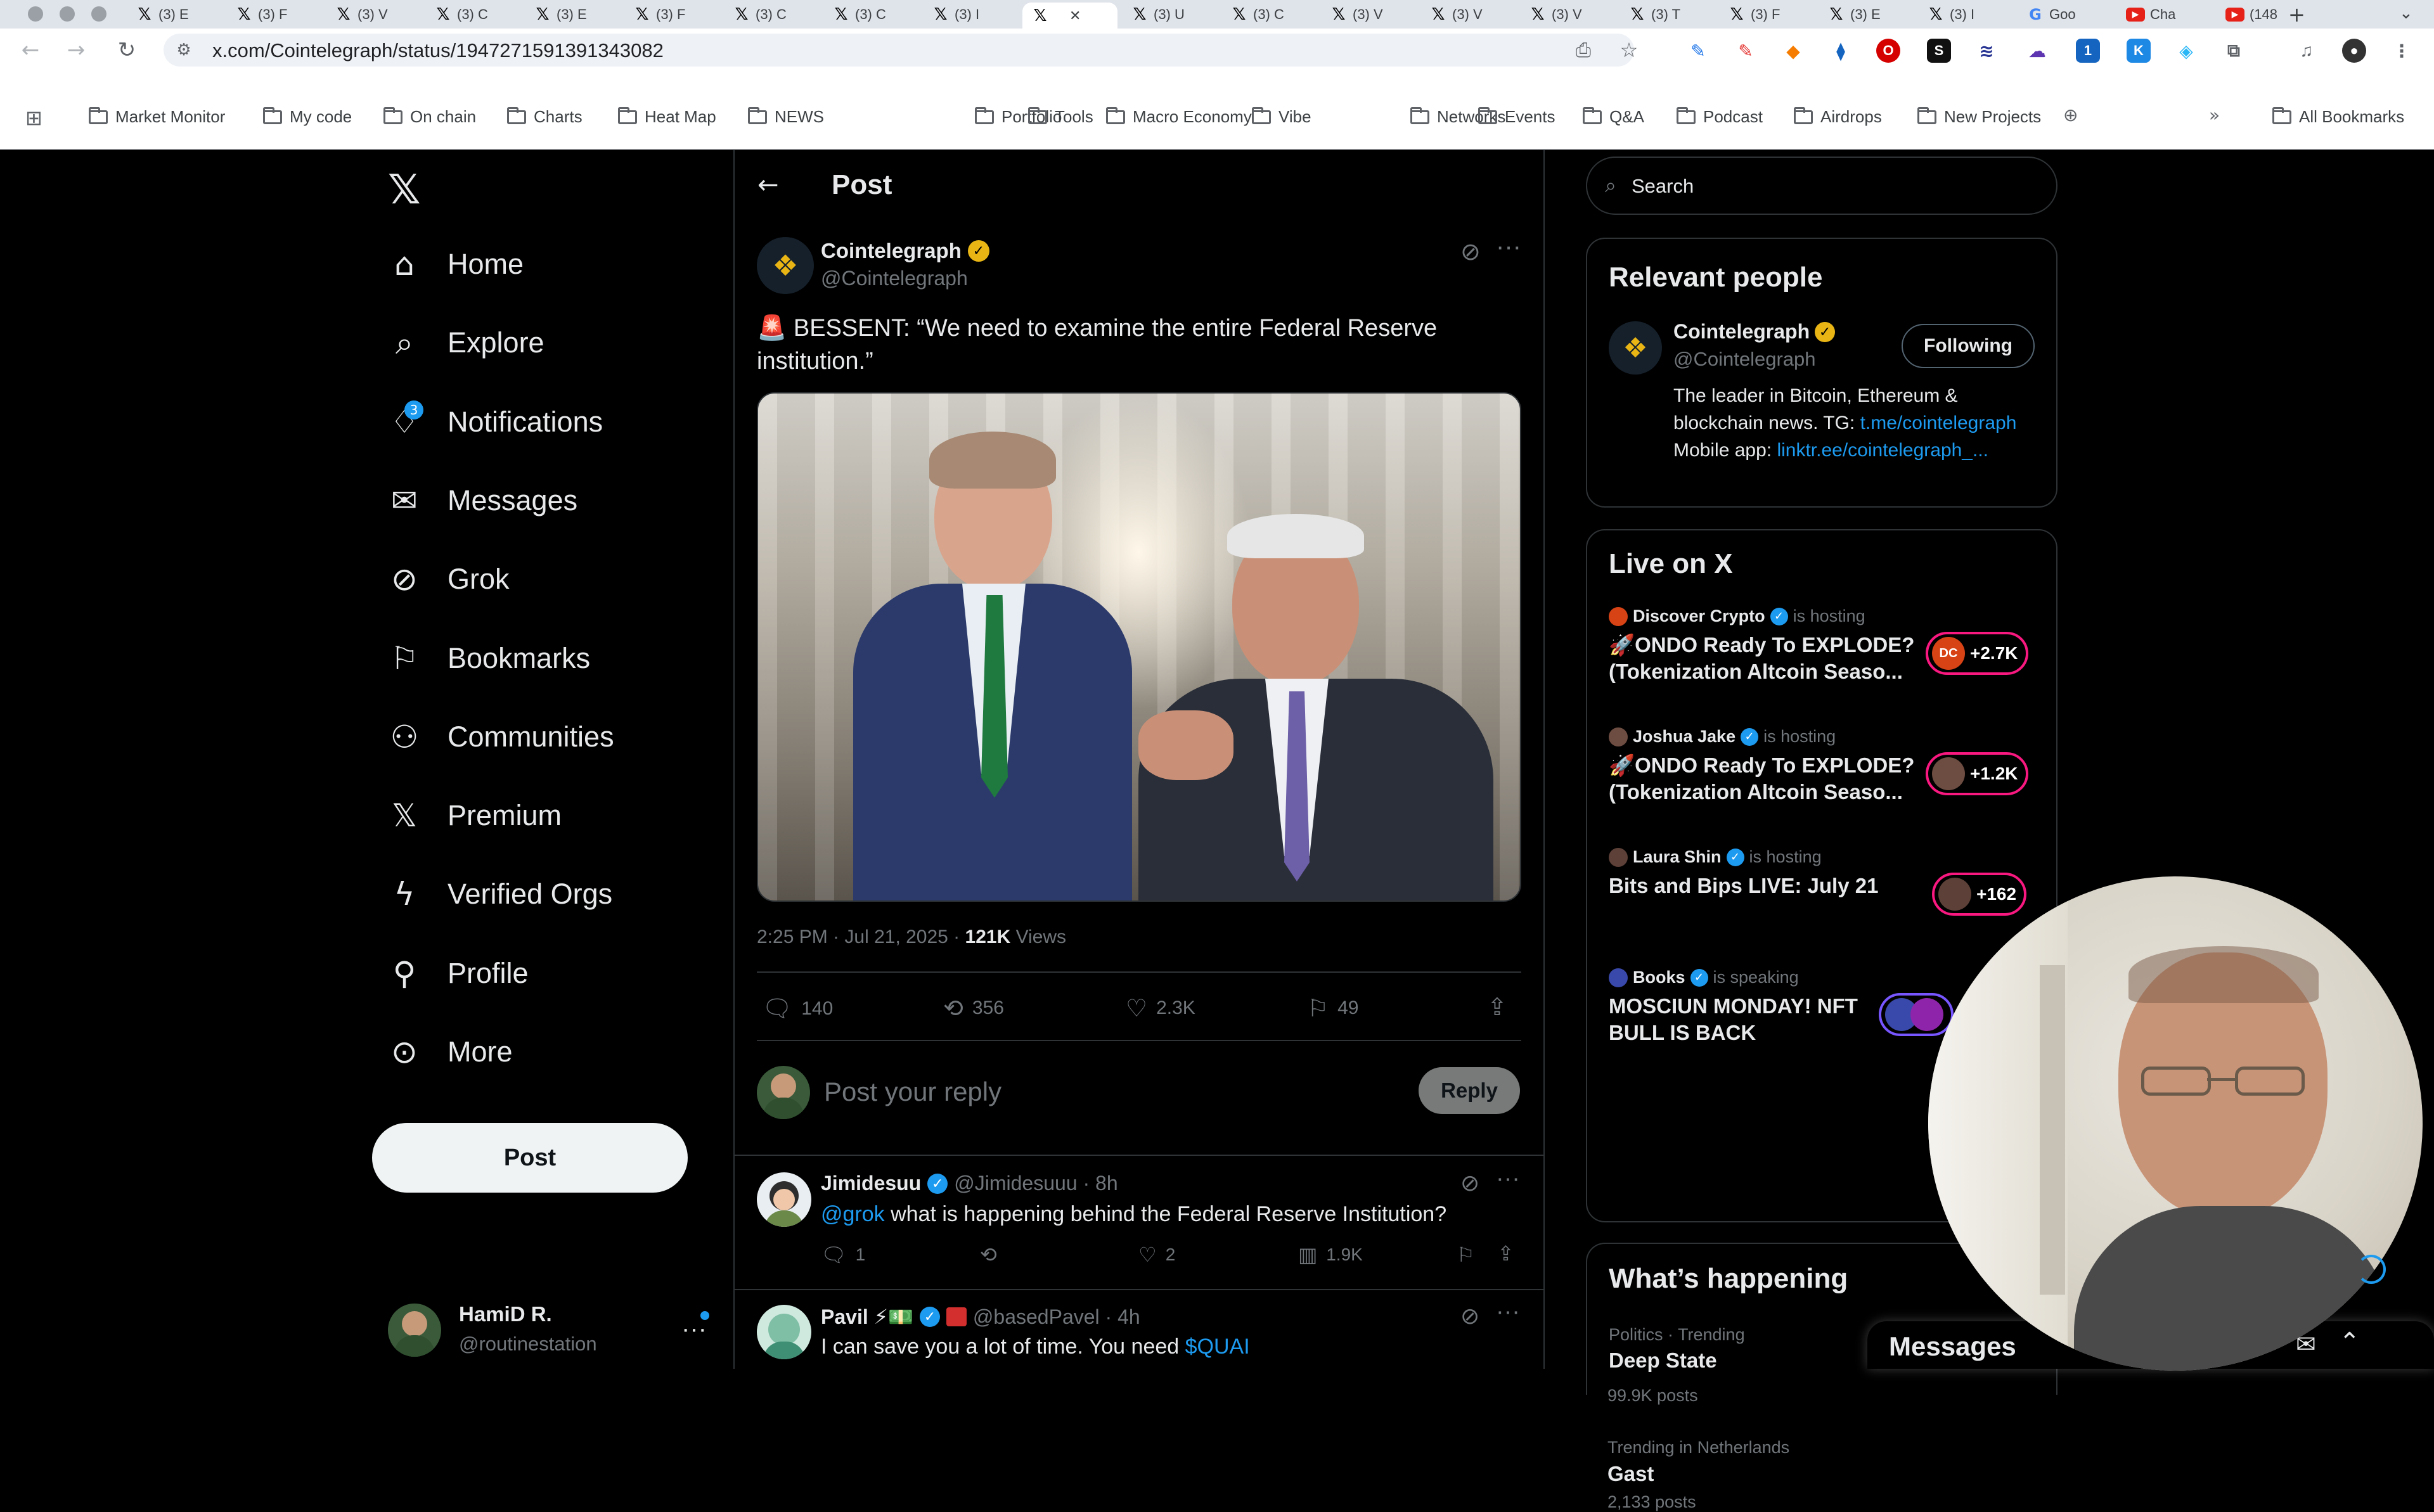 The height and width of the screenshot is (1512, 2434). I want to click on bookmark-folder: Podcast, so click(1720, 116).